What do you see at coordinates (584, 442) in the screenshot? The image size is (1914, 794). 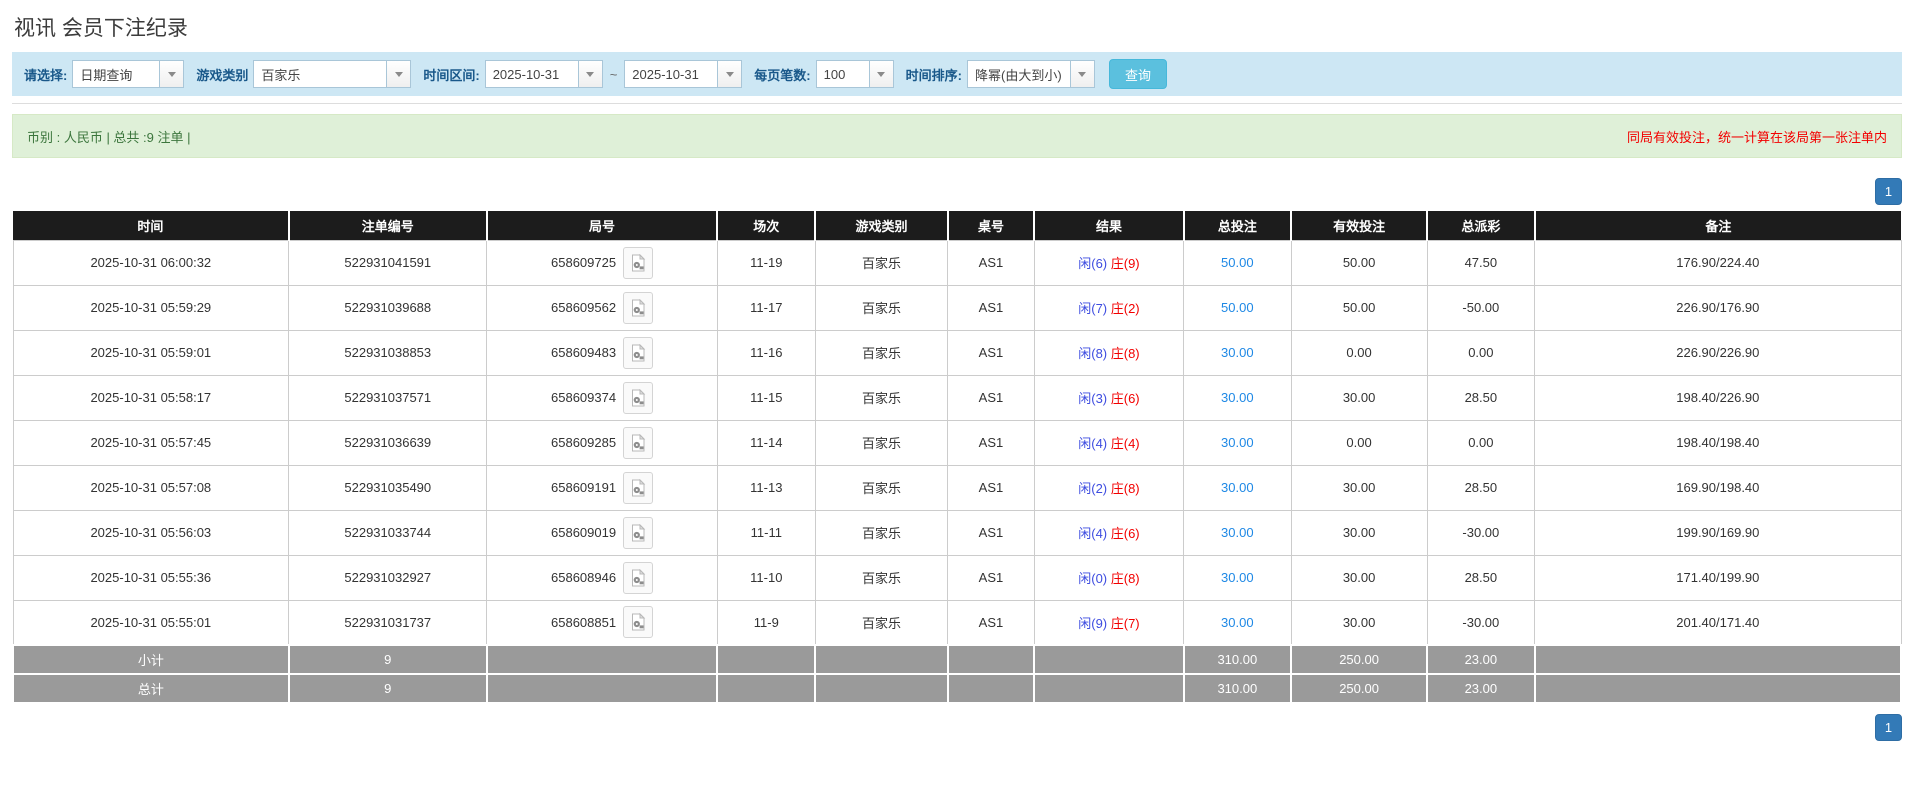 I see `round-id: 658609285` at bounding box center [584, 442].